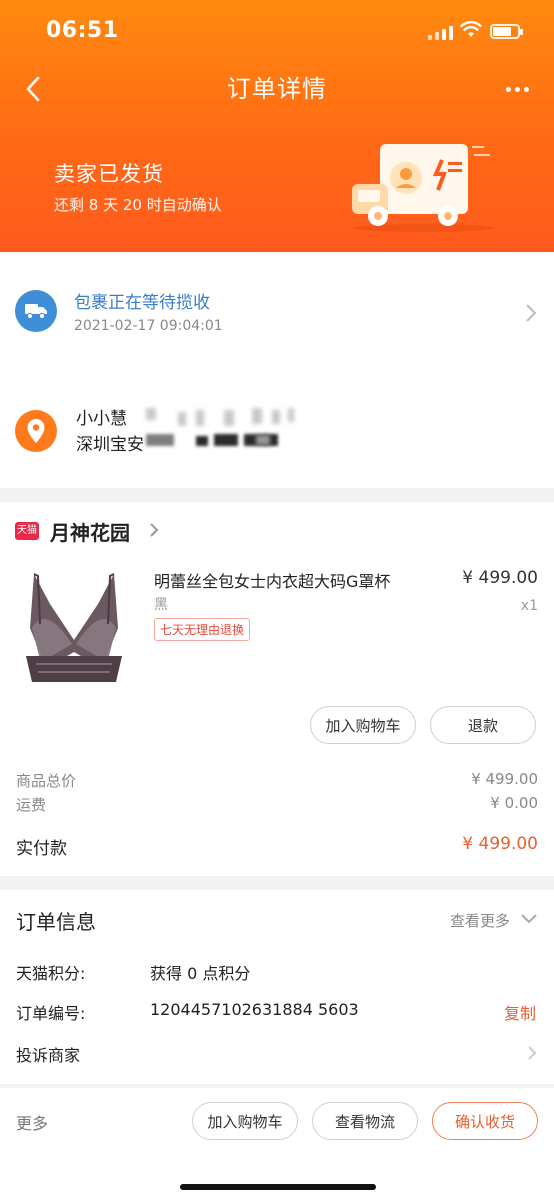  I want to click on wifi-icon, so click(471, 29).